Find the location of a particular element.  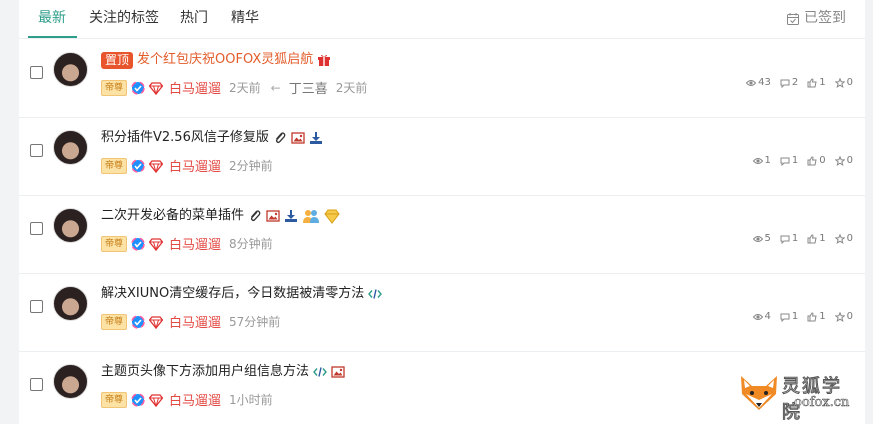

tab-hot: 热门 is located at coordinates (194, 18).